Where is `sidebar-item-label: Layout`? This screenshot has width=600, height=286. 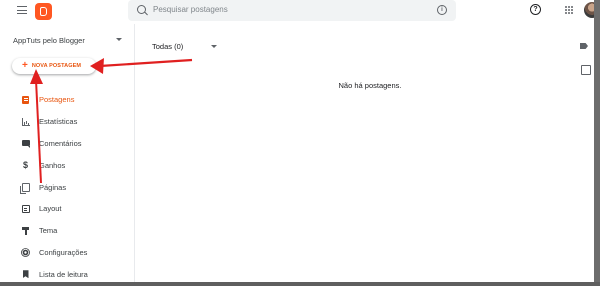
sidebar-item-label: Layout is located at coordinates (50, 209).